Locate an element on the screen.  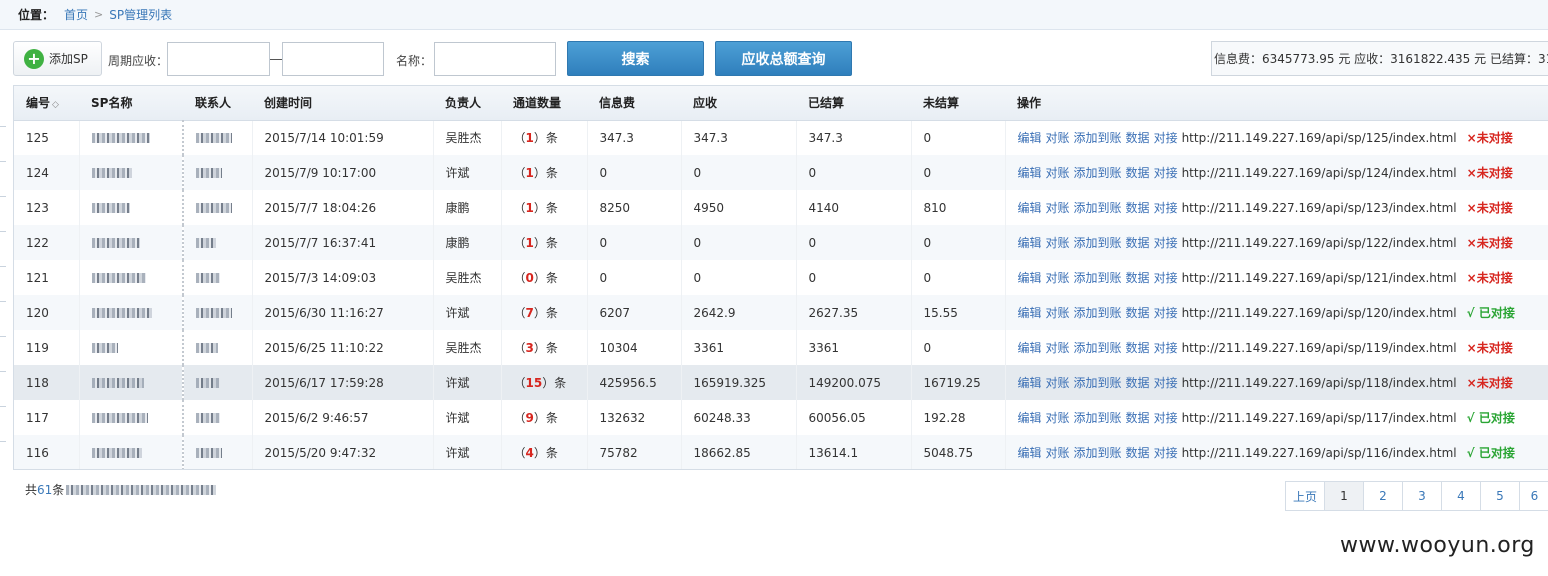
pager-page-1: 1 is located at coordinates (1344, 496).